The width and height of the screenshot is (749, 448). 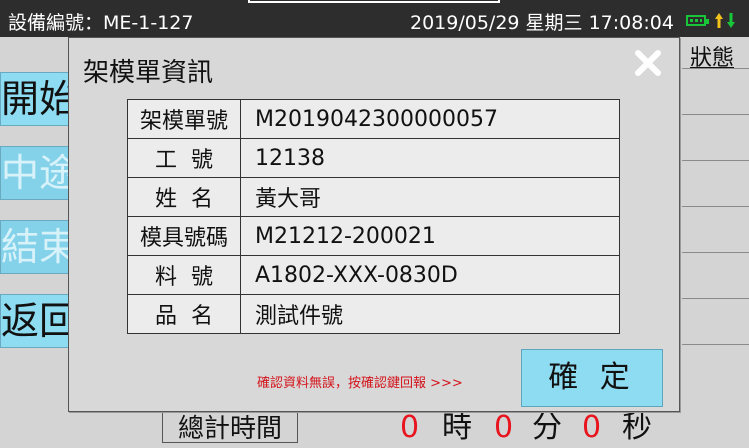 I want to click on total-time-row: 總計時間 0 時 0 分 0 秒, so click(x=417, y=427).